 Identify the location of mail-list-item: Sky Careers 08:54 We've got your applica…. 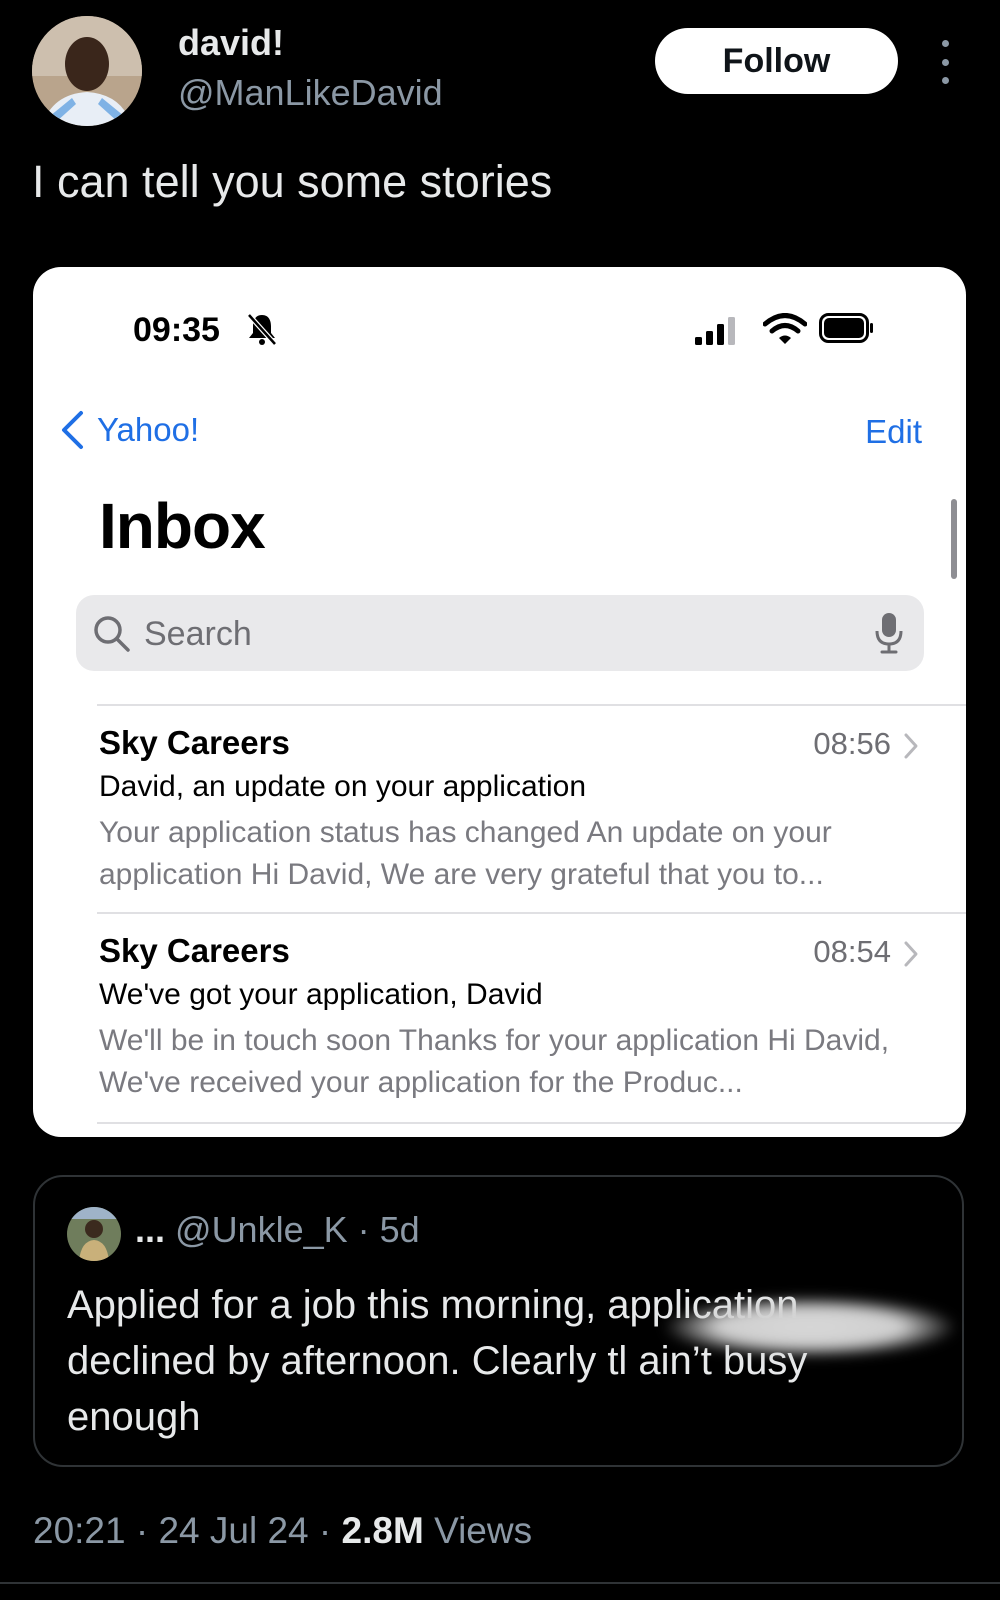
(524, 1032).